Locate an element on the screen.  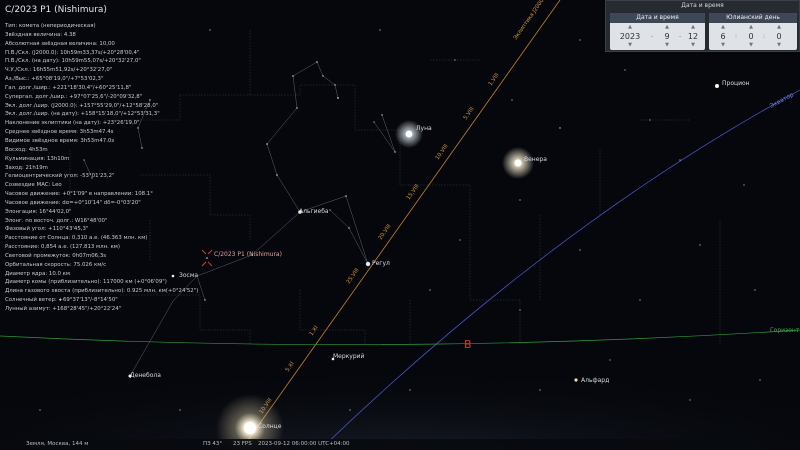
month-up-arrow-icon: ▲ is located at coordinates (667, 27).